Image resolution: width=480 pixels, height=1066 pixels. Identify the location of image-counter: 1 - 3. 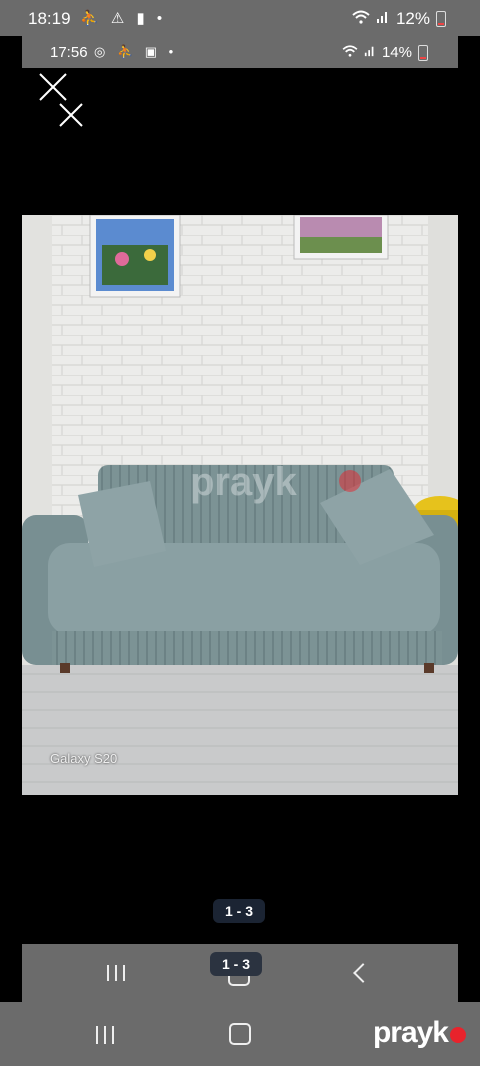
(239, 911).